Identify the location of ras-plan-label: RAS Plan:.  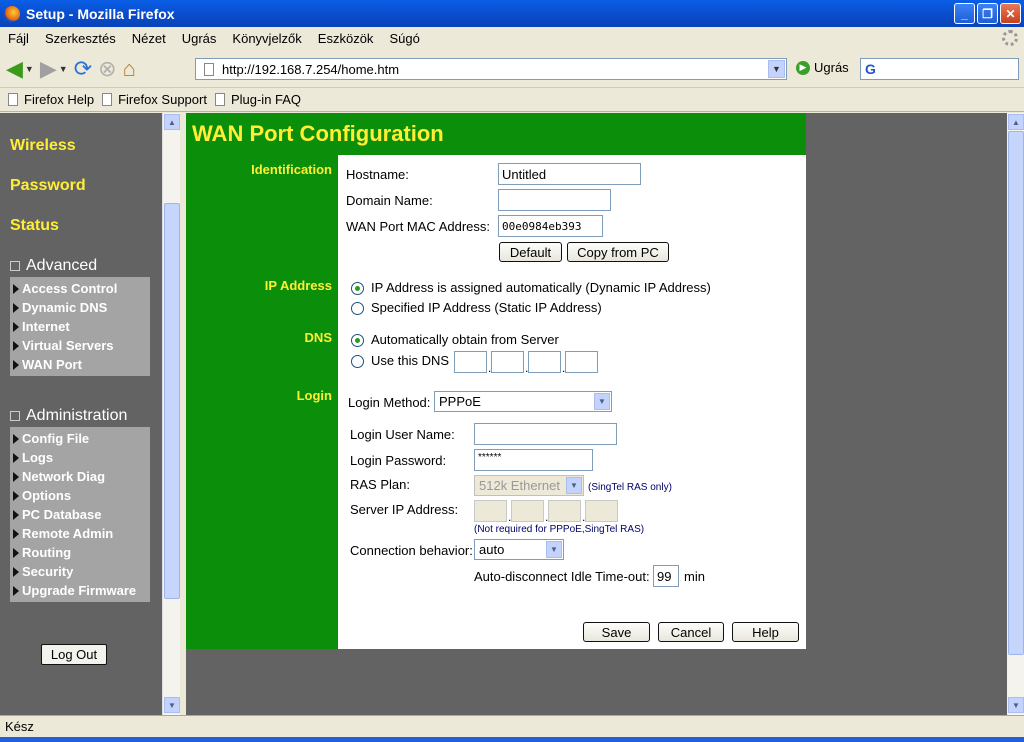
(380, 484).